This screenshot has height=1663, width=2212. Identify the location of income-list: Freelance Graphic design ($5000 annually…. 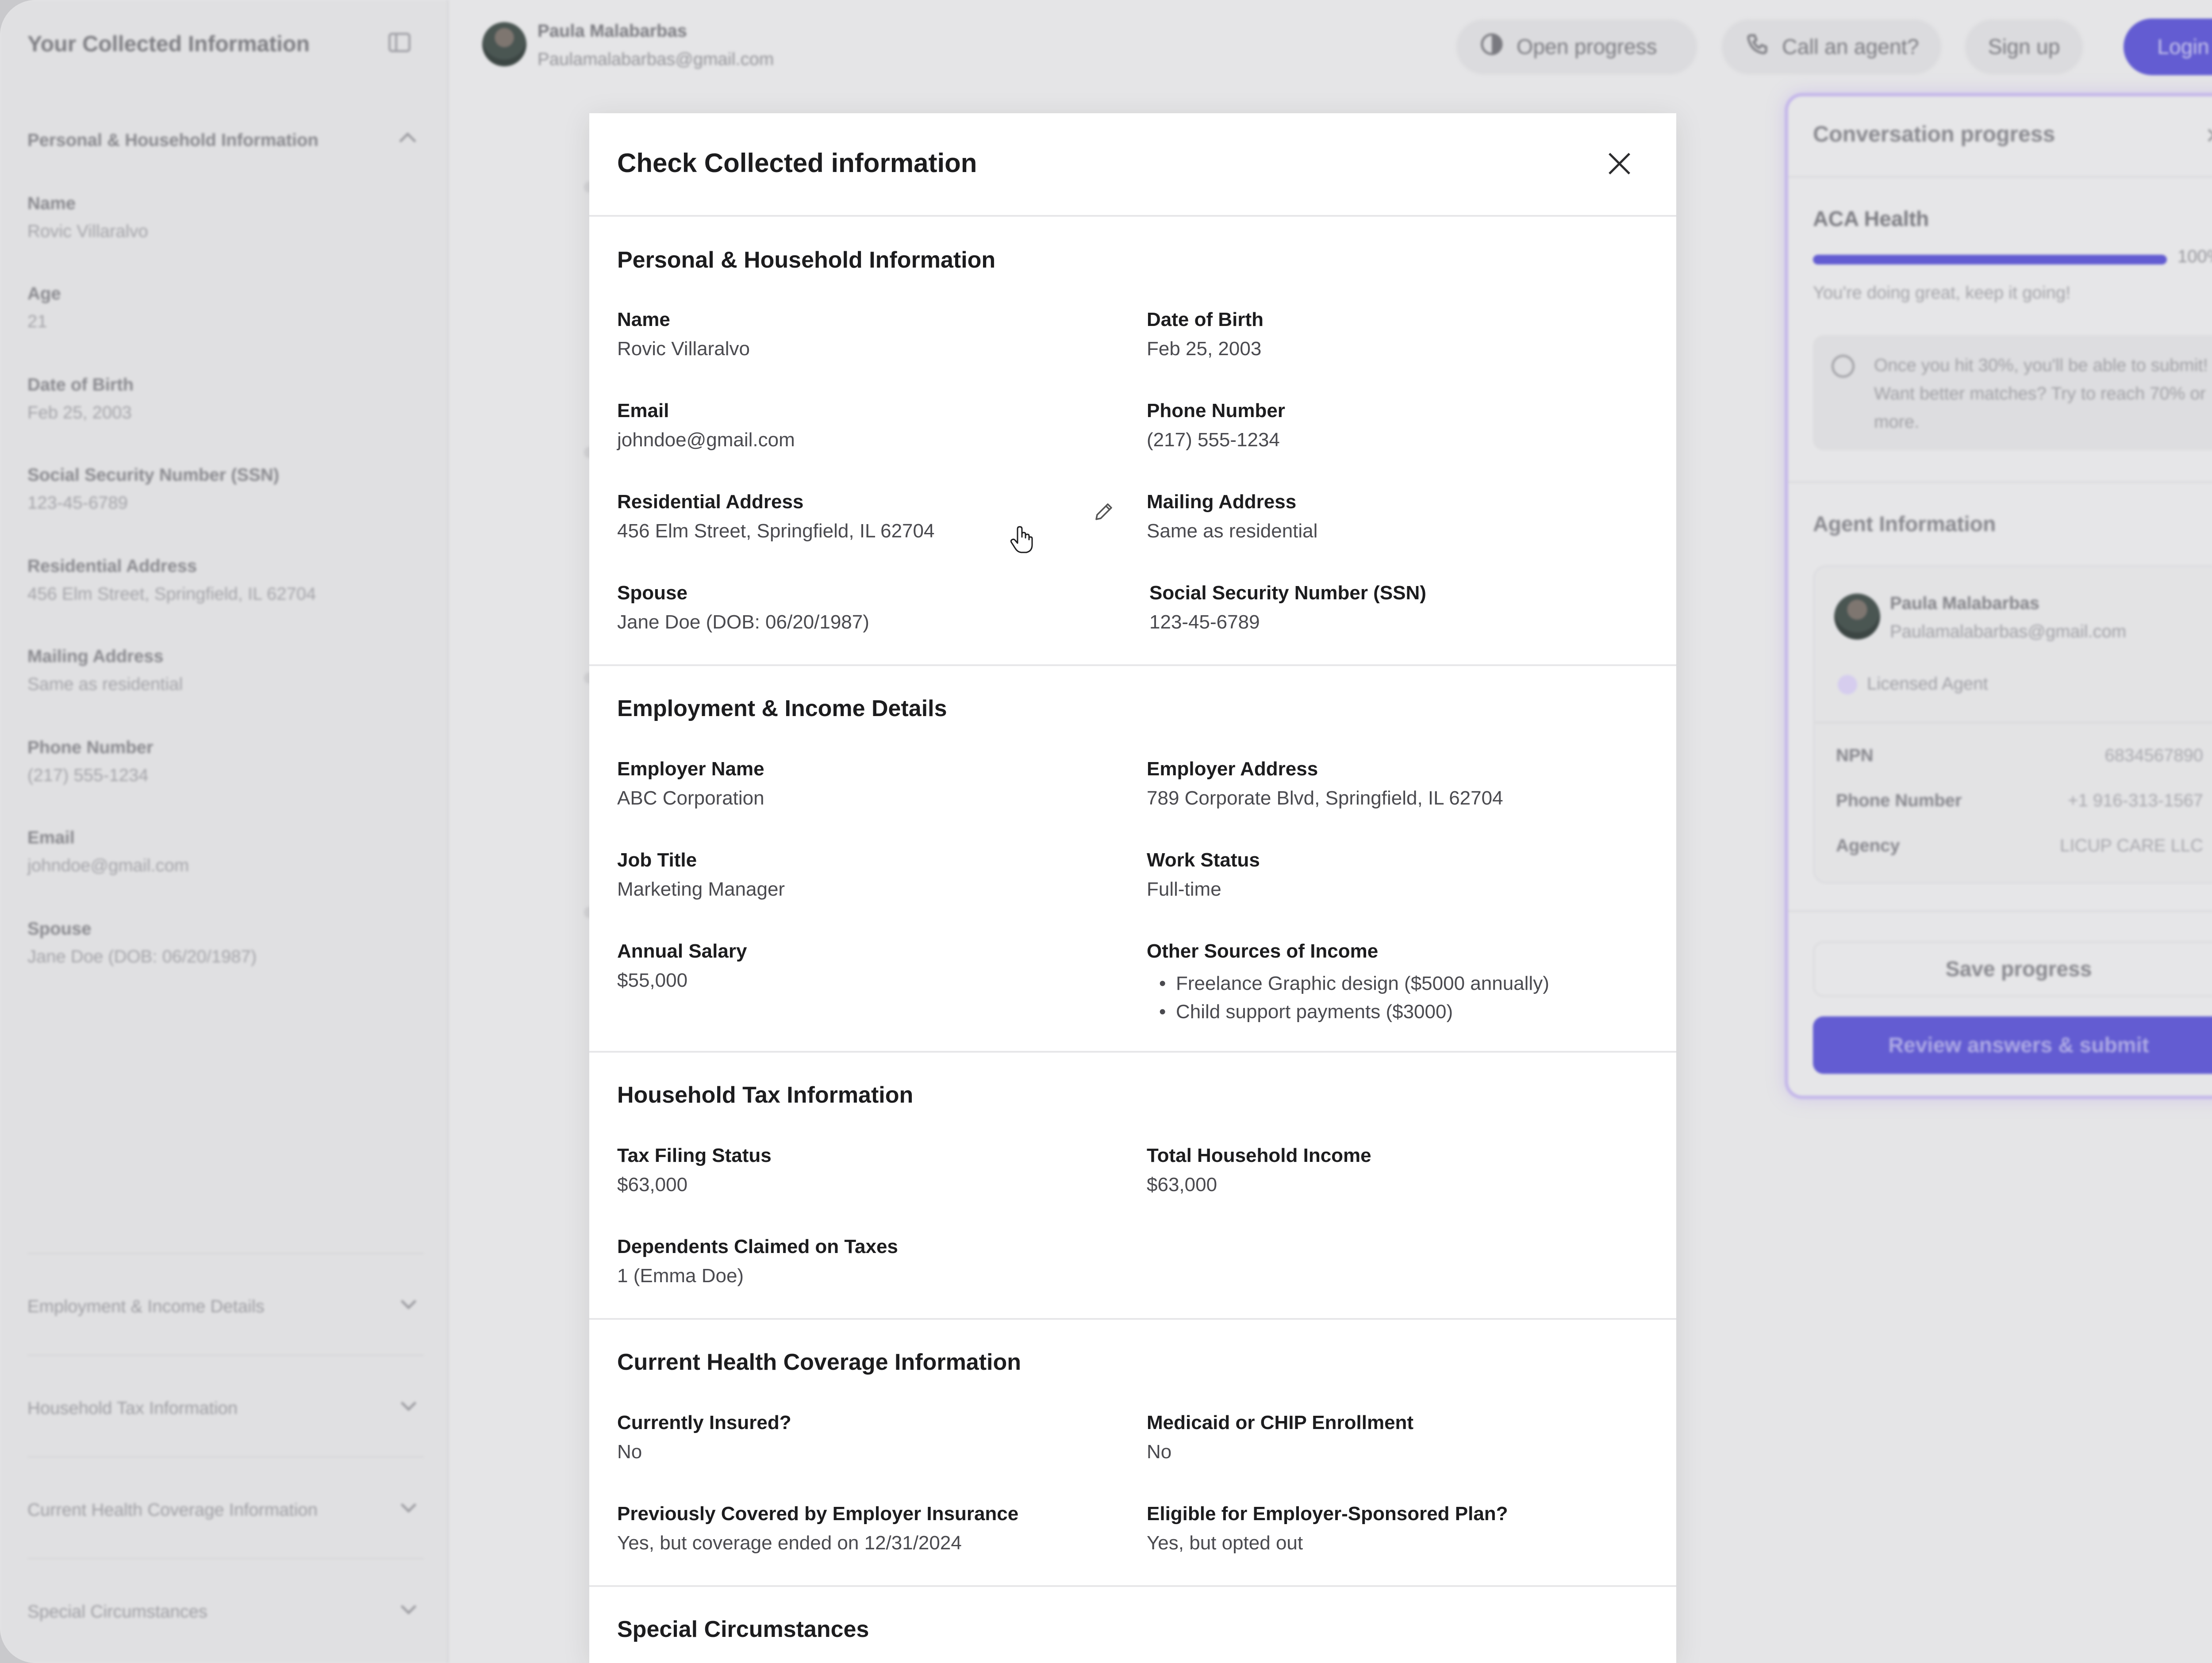
(1348, 998).